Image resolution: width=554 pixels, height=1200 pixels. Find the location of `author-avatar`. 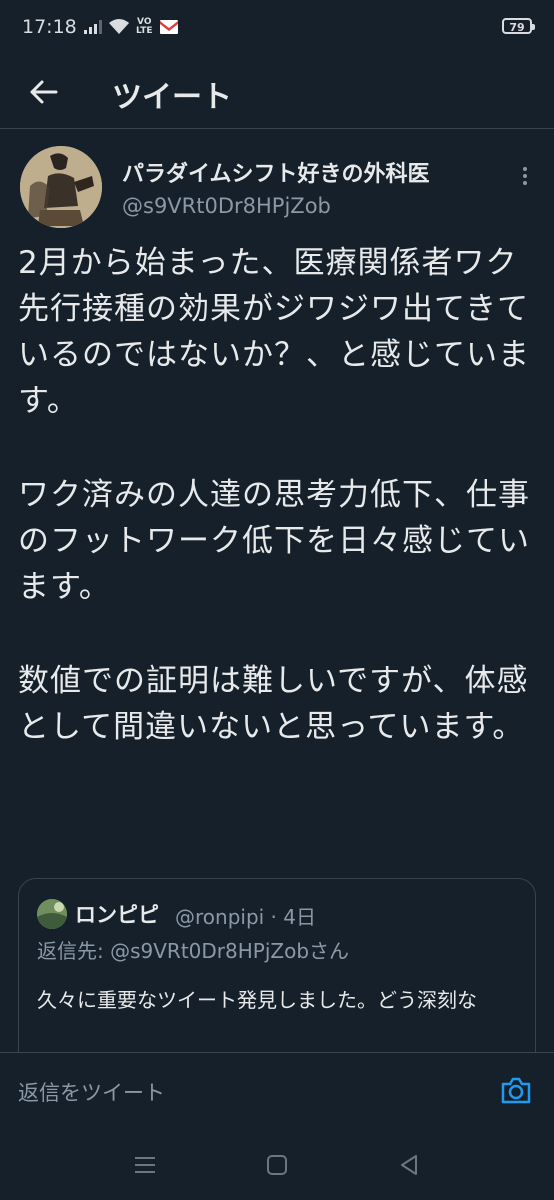

author-avatar is located at coordinates (61, 187).